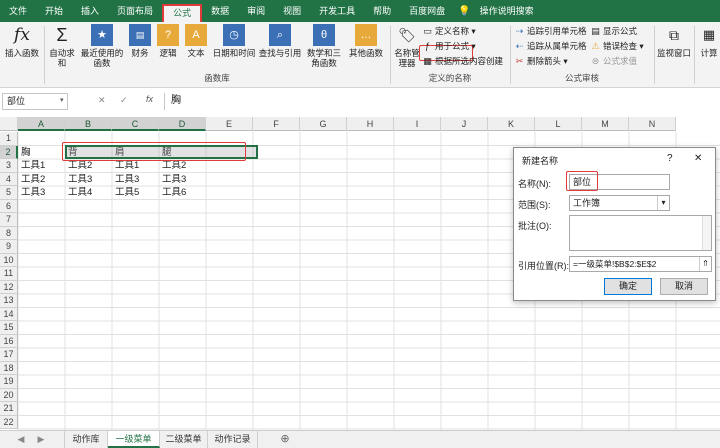  Describe the element at coordinates (9, 301) in the screenshot. I see `row-header-13: 13` at that location.